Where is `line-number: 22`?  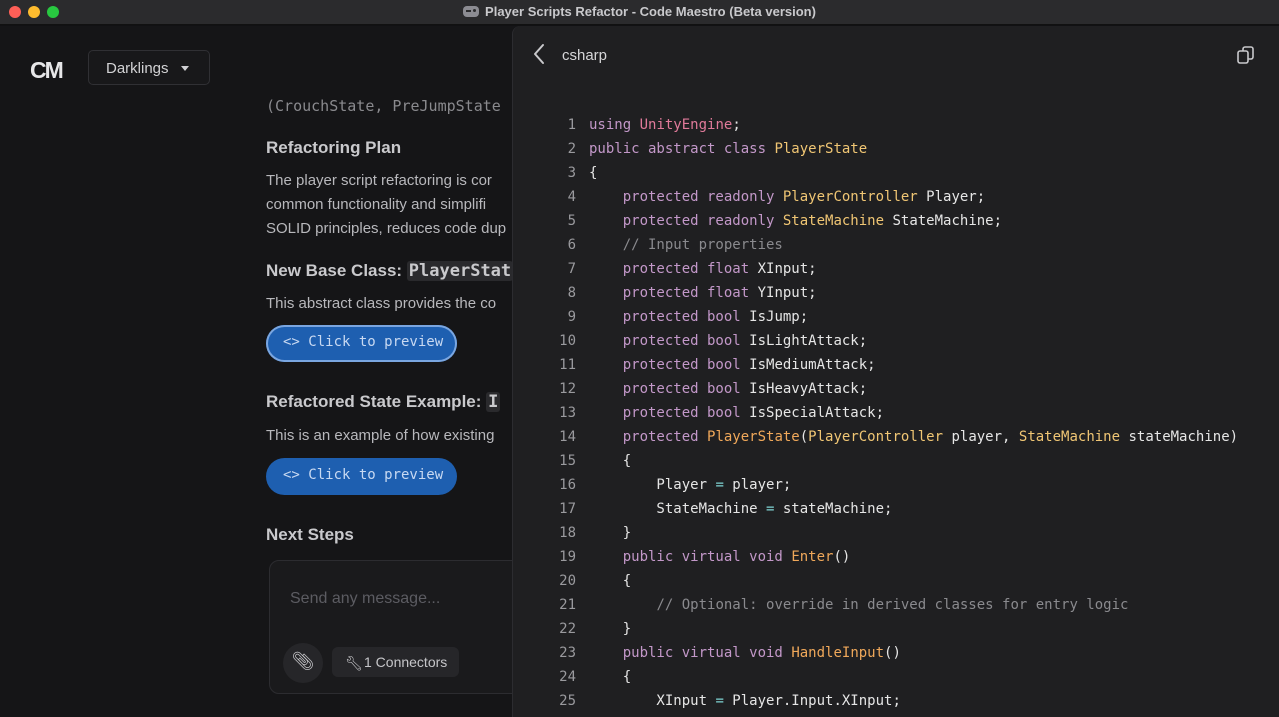
line-number: 22 is located at coordinates (567, 629).